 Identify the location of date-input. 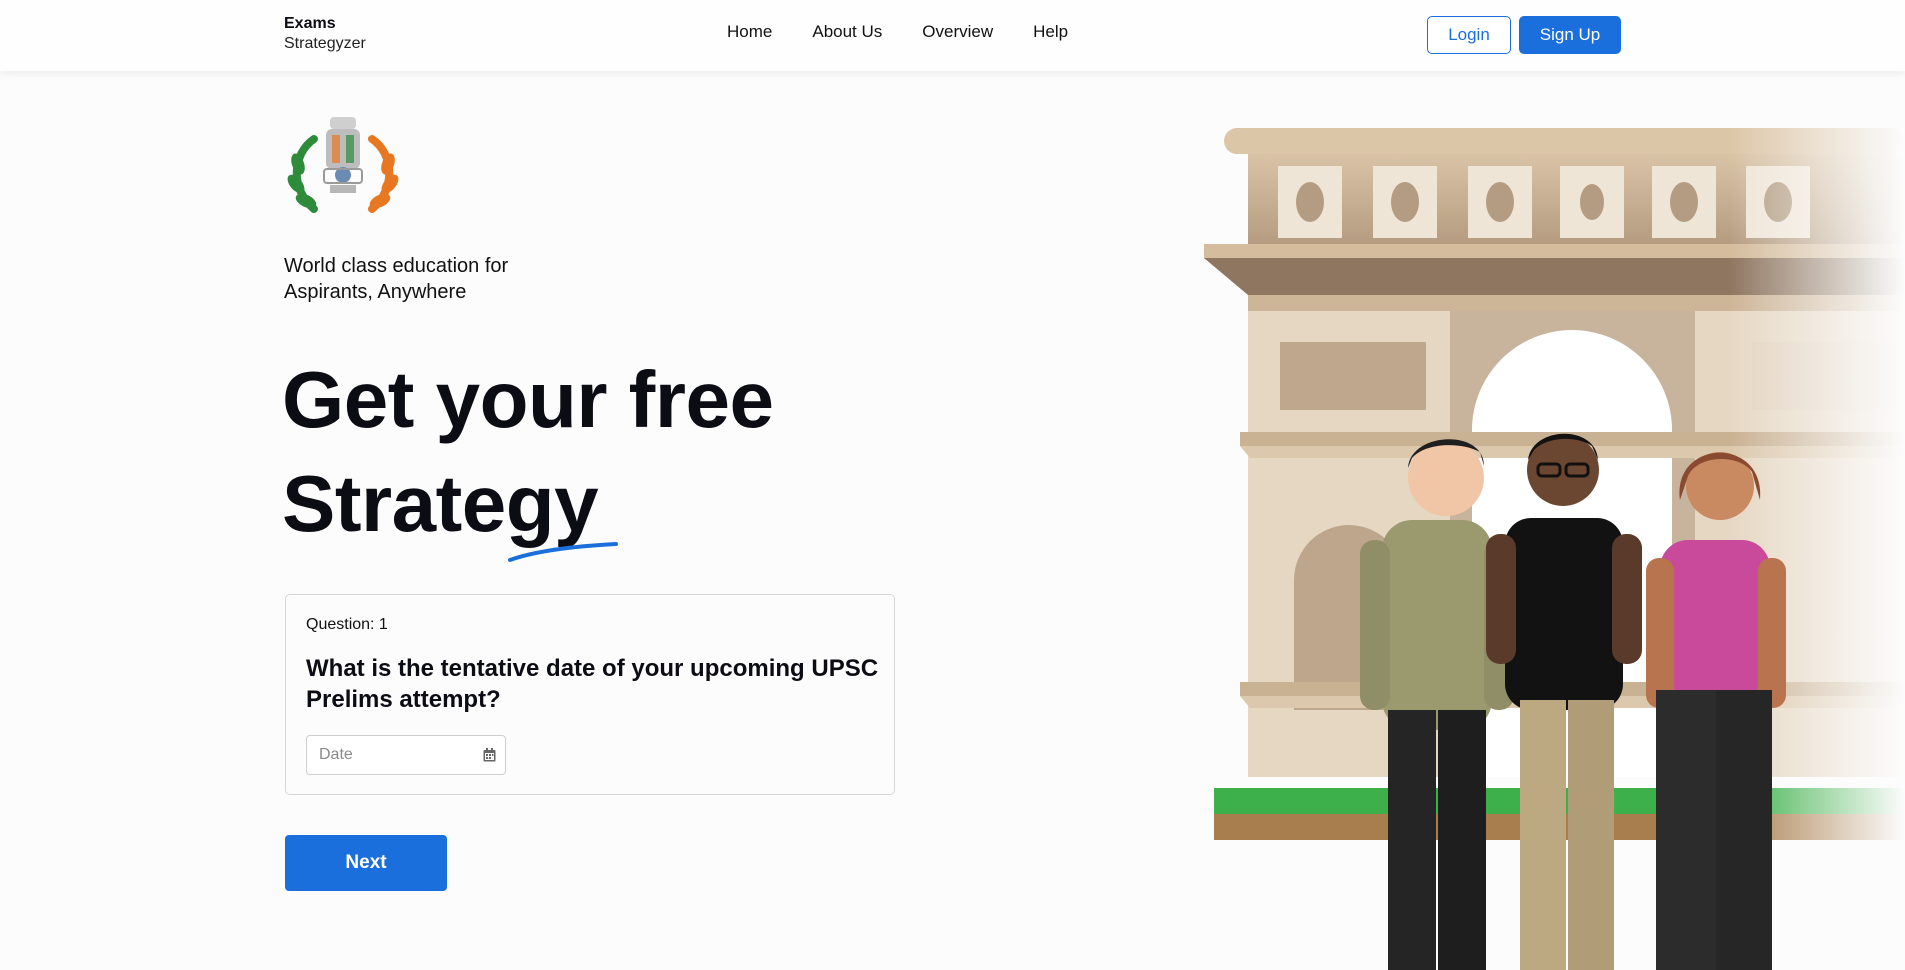
(392, 755).